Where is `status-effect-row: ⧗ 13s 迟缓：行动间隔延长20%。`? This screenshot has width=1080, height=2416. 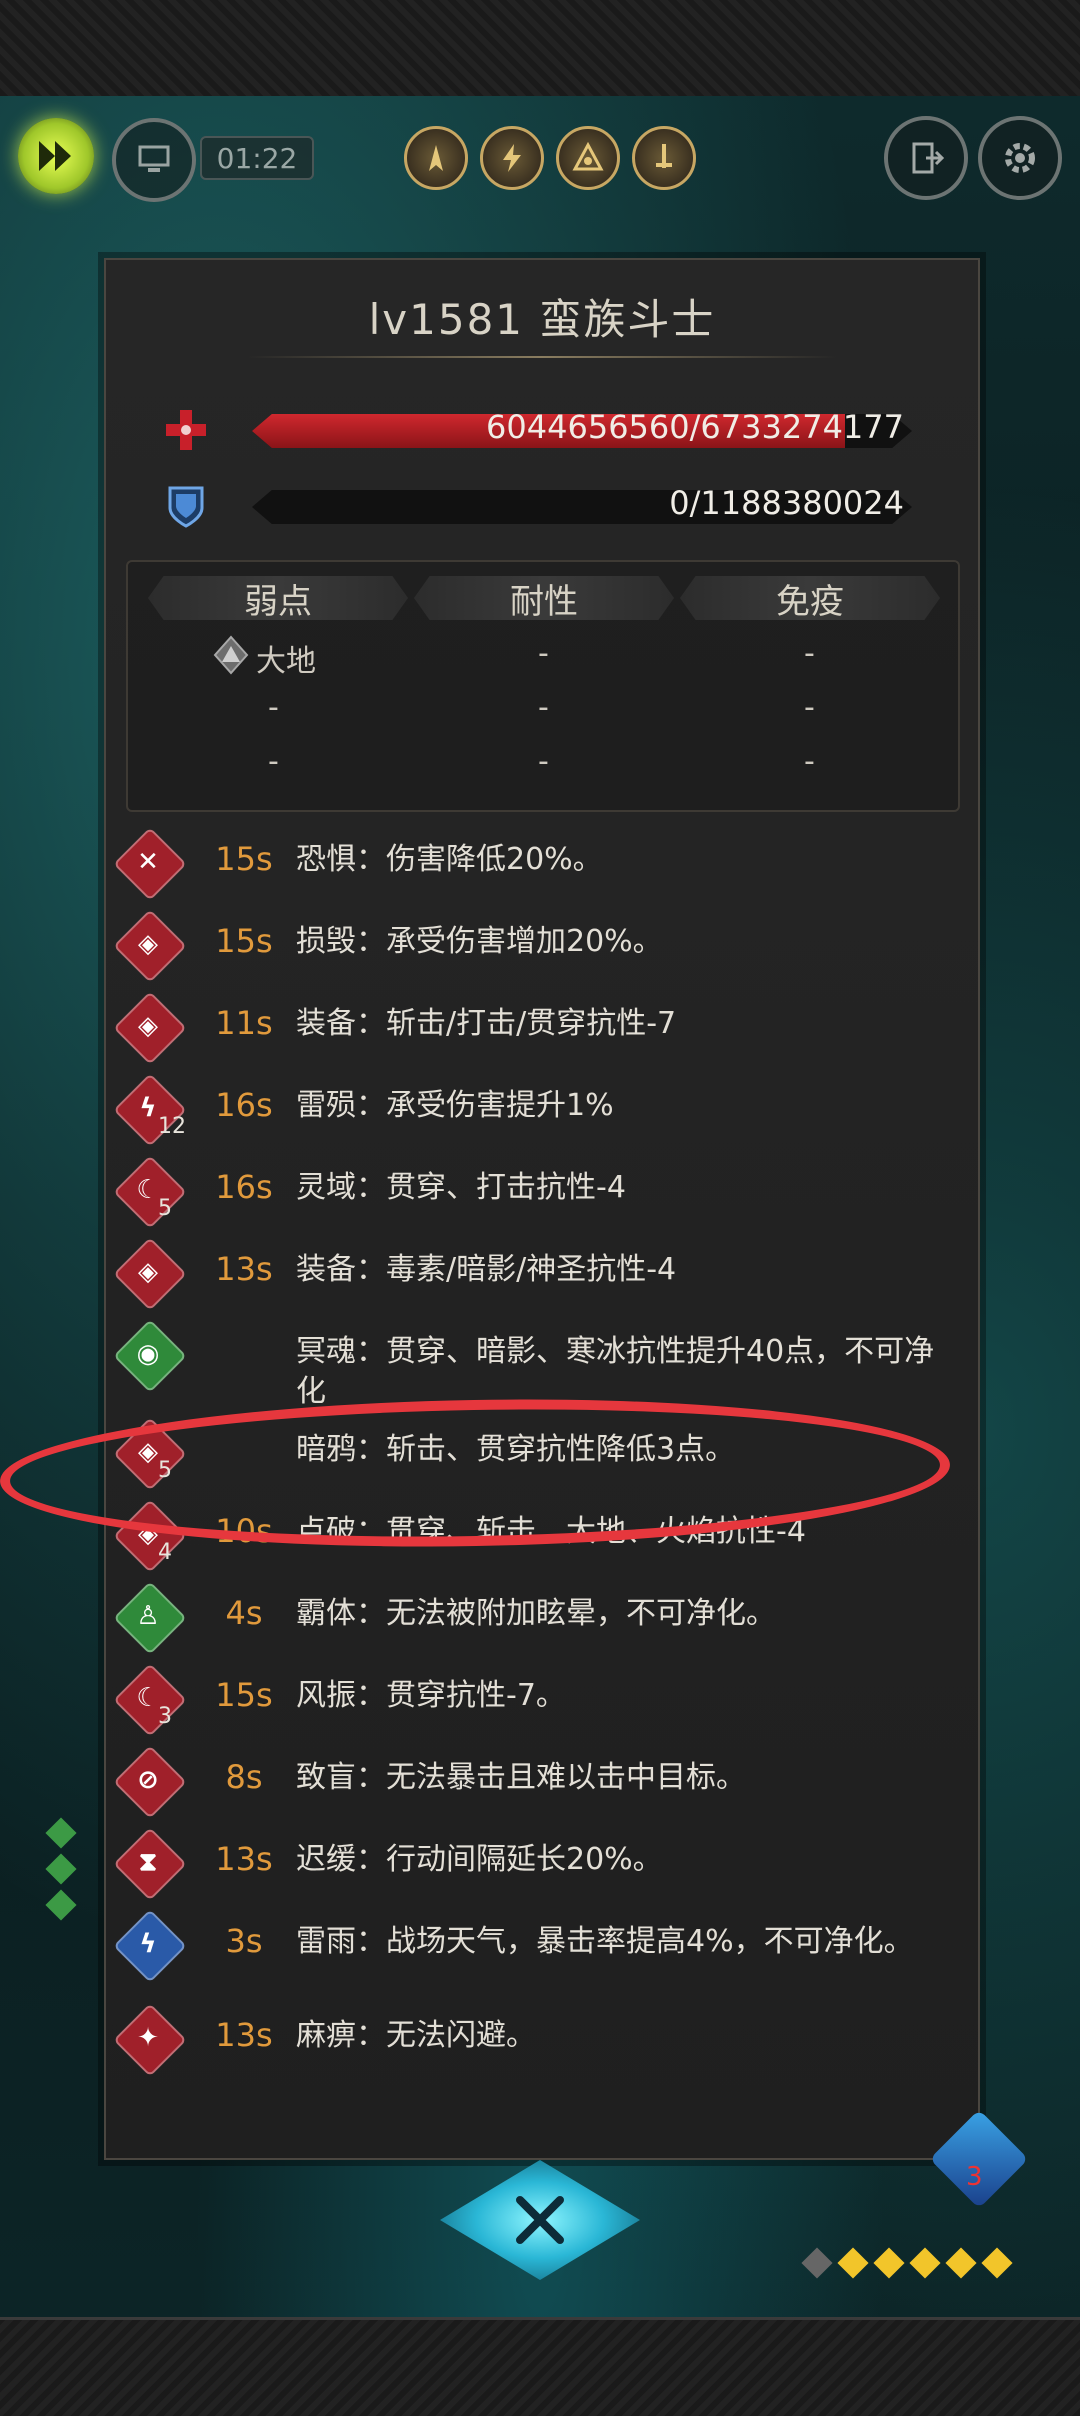
status-effect-row: ⧗ 13s 迟缓：行动间隔延长20%。 is located at coordinates (542, 1862).